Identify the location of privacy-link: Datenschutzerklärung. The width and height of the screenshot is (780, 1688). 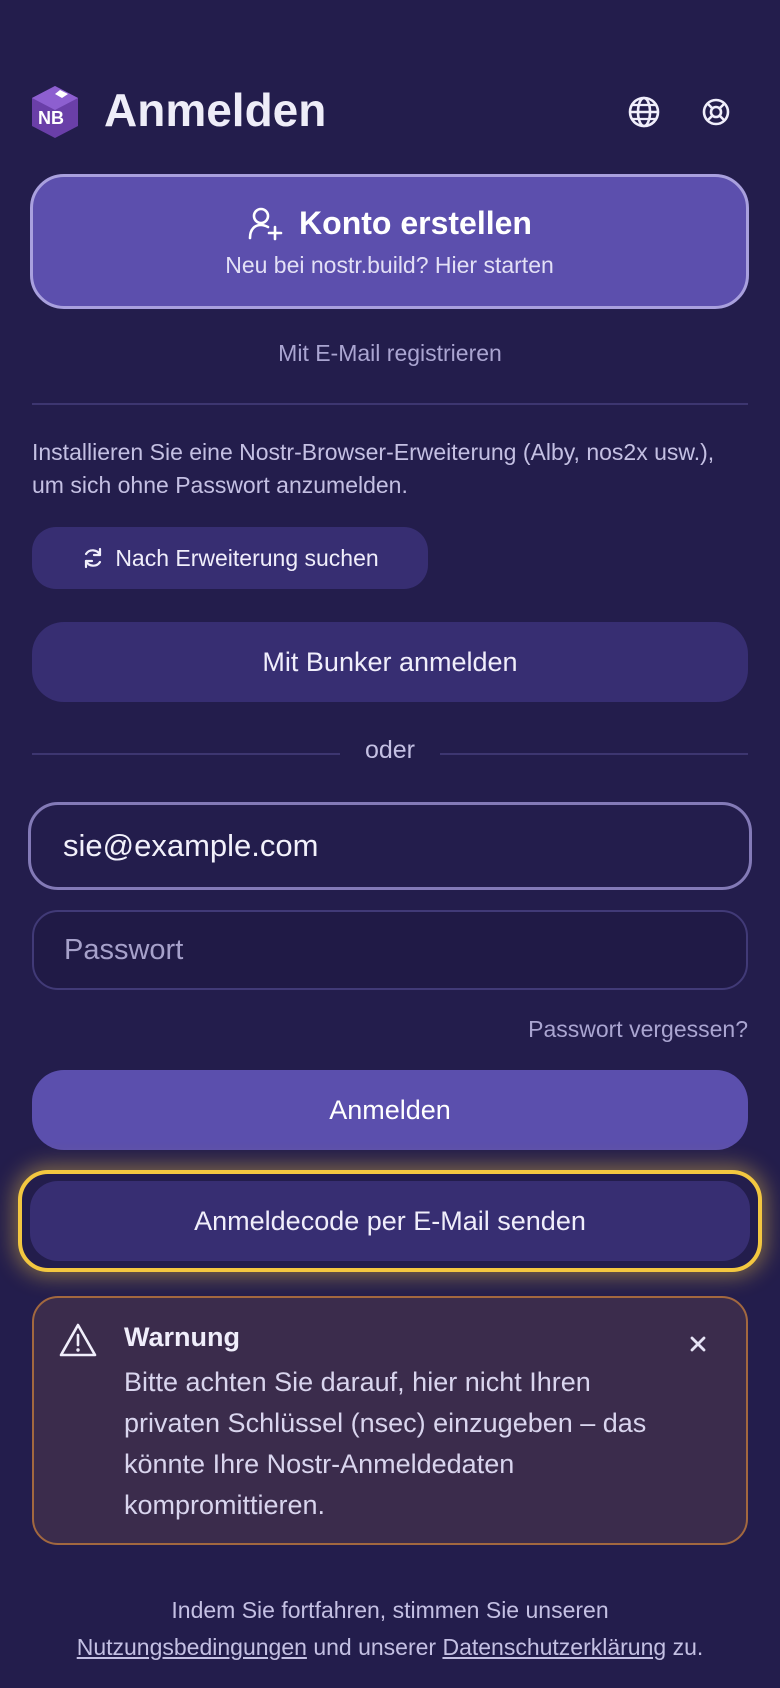
(554, 1647).